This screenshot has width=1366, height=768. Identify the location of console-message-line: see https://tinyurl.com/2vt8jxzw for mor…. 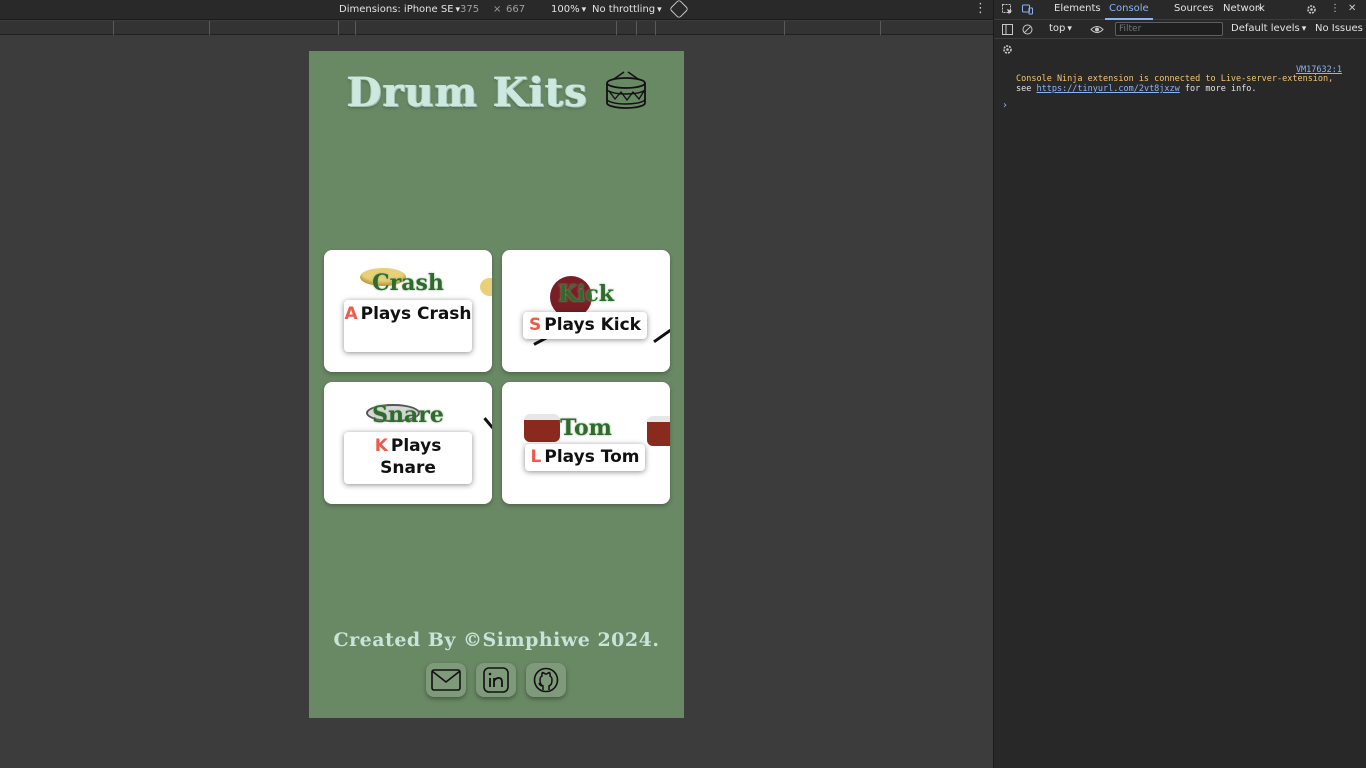
(1181, 89).